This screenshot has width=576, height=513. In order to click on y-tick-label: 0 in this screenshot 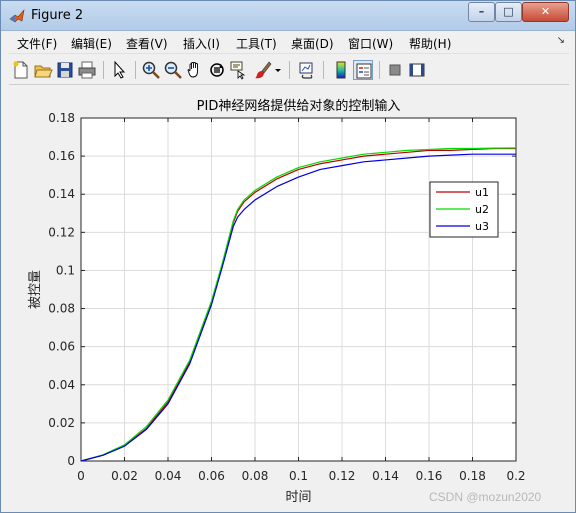, I will do `click(71, 461)`.